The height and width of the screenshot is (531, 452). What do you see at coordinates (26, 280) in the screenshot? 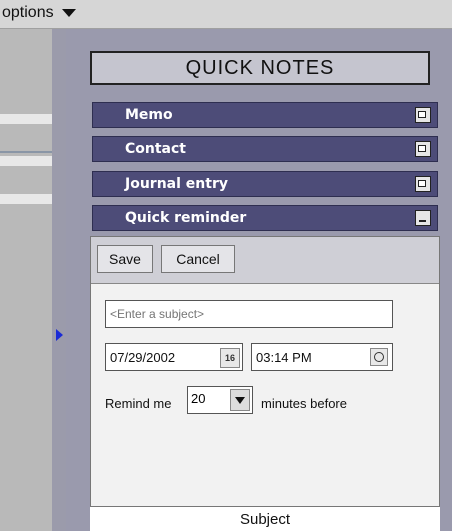
I see `left-pane` at bounding box center [26, 280].